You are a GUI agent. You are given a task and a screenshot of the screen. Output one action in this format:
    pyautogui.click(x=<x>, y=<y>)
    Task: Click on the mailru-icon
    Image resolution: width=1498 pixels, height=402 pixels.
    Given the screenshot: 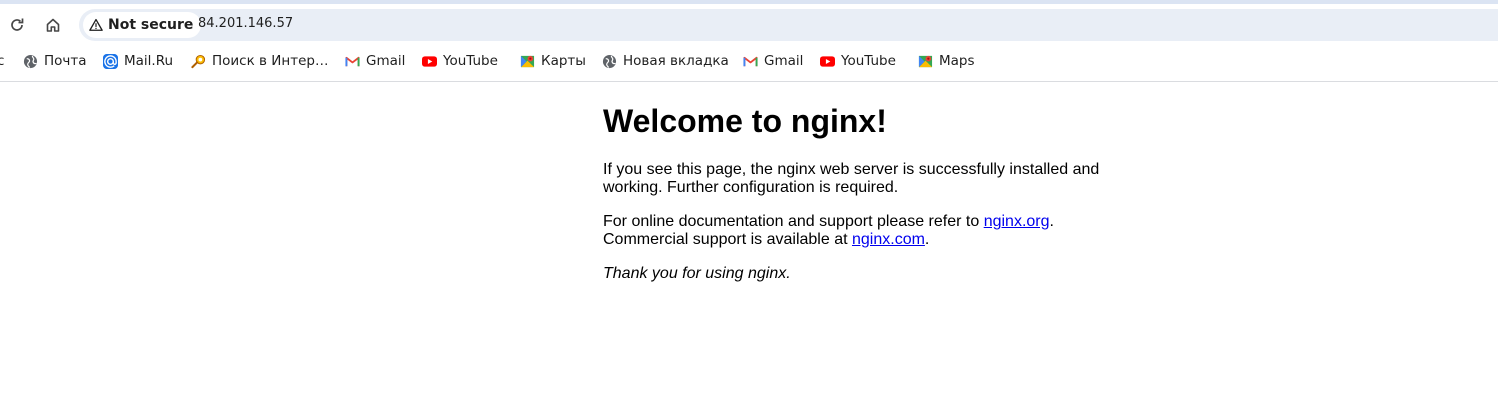 What is the action you would take?
    pyautogui.click(x=110, y=61)
    